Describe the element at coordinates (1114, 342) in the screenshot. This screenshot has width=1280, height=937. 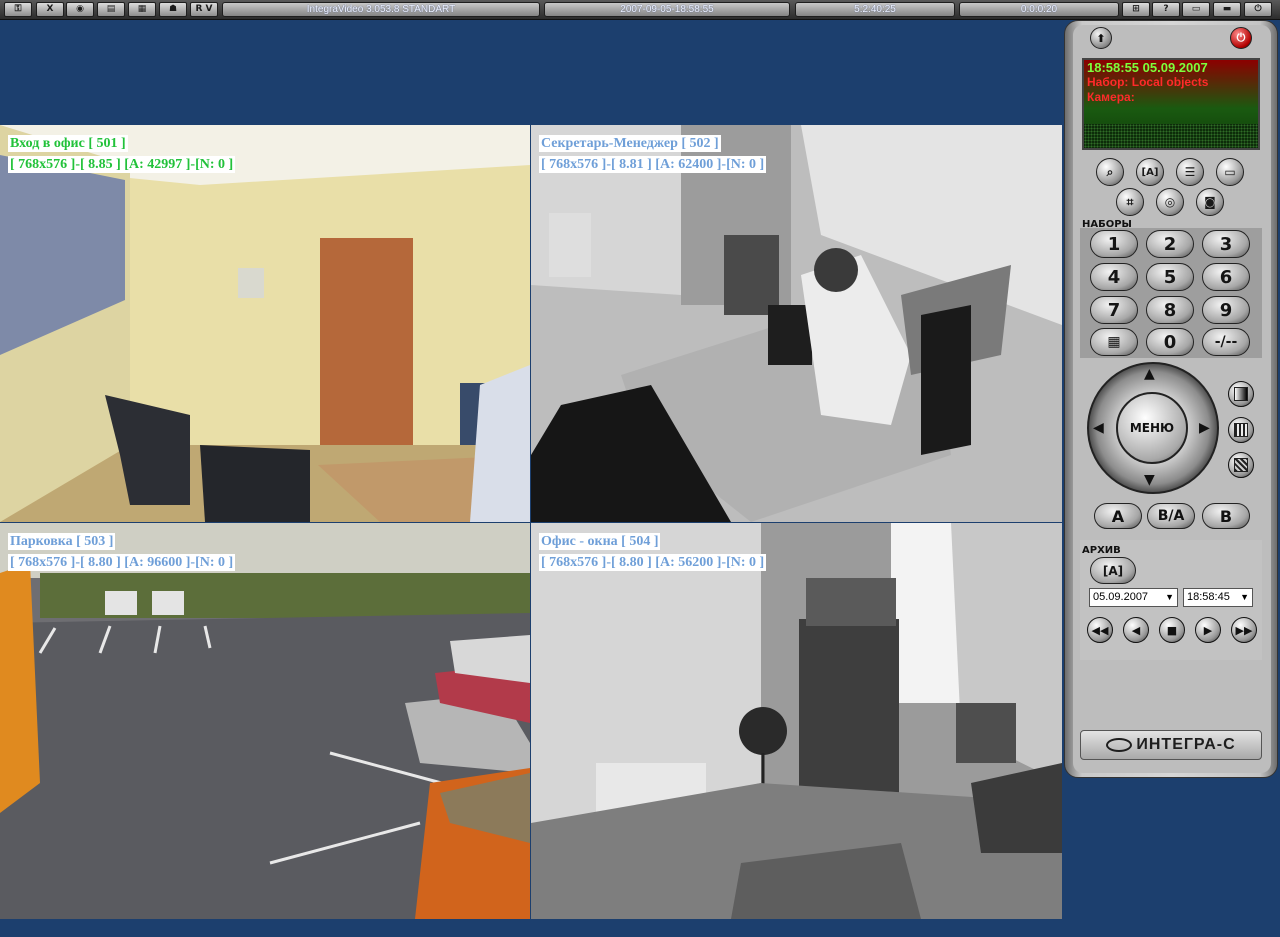
I see `layout-grid-icon: ▦` at that location.